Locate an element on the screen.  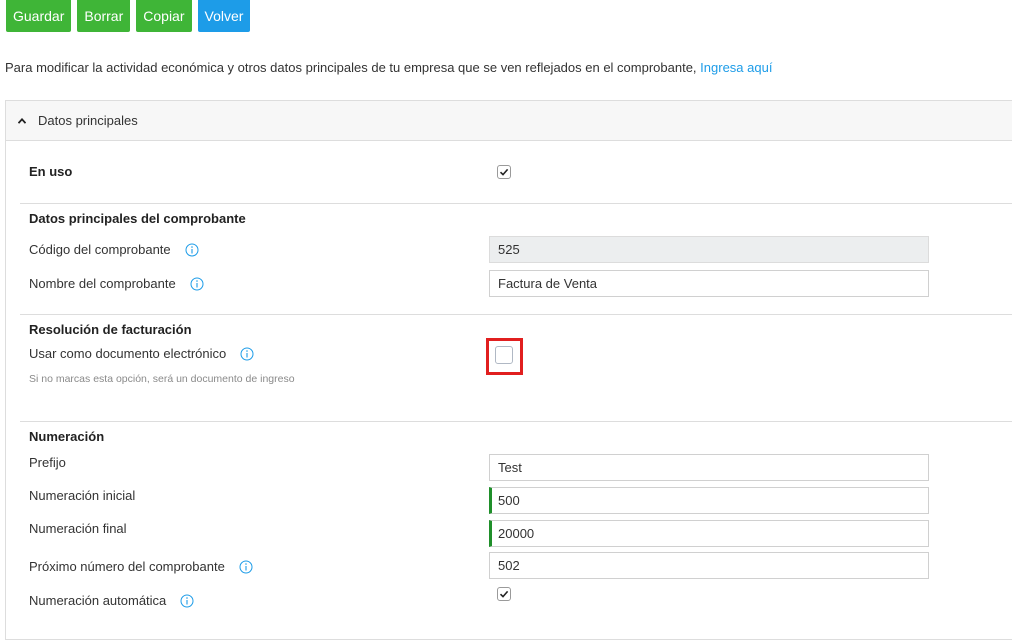
initial-number-label: Numeración inicial is located at coordinates (82, 495).